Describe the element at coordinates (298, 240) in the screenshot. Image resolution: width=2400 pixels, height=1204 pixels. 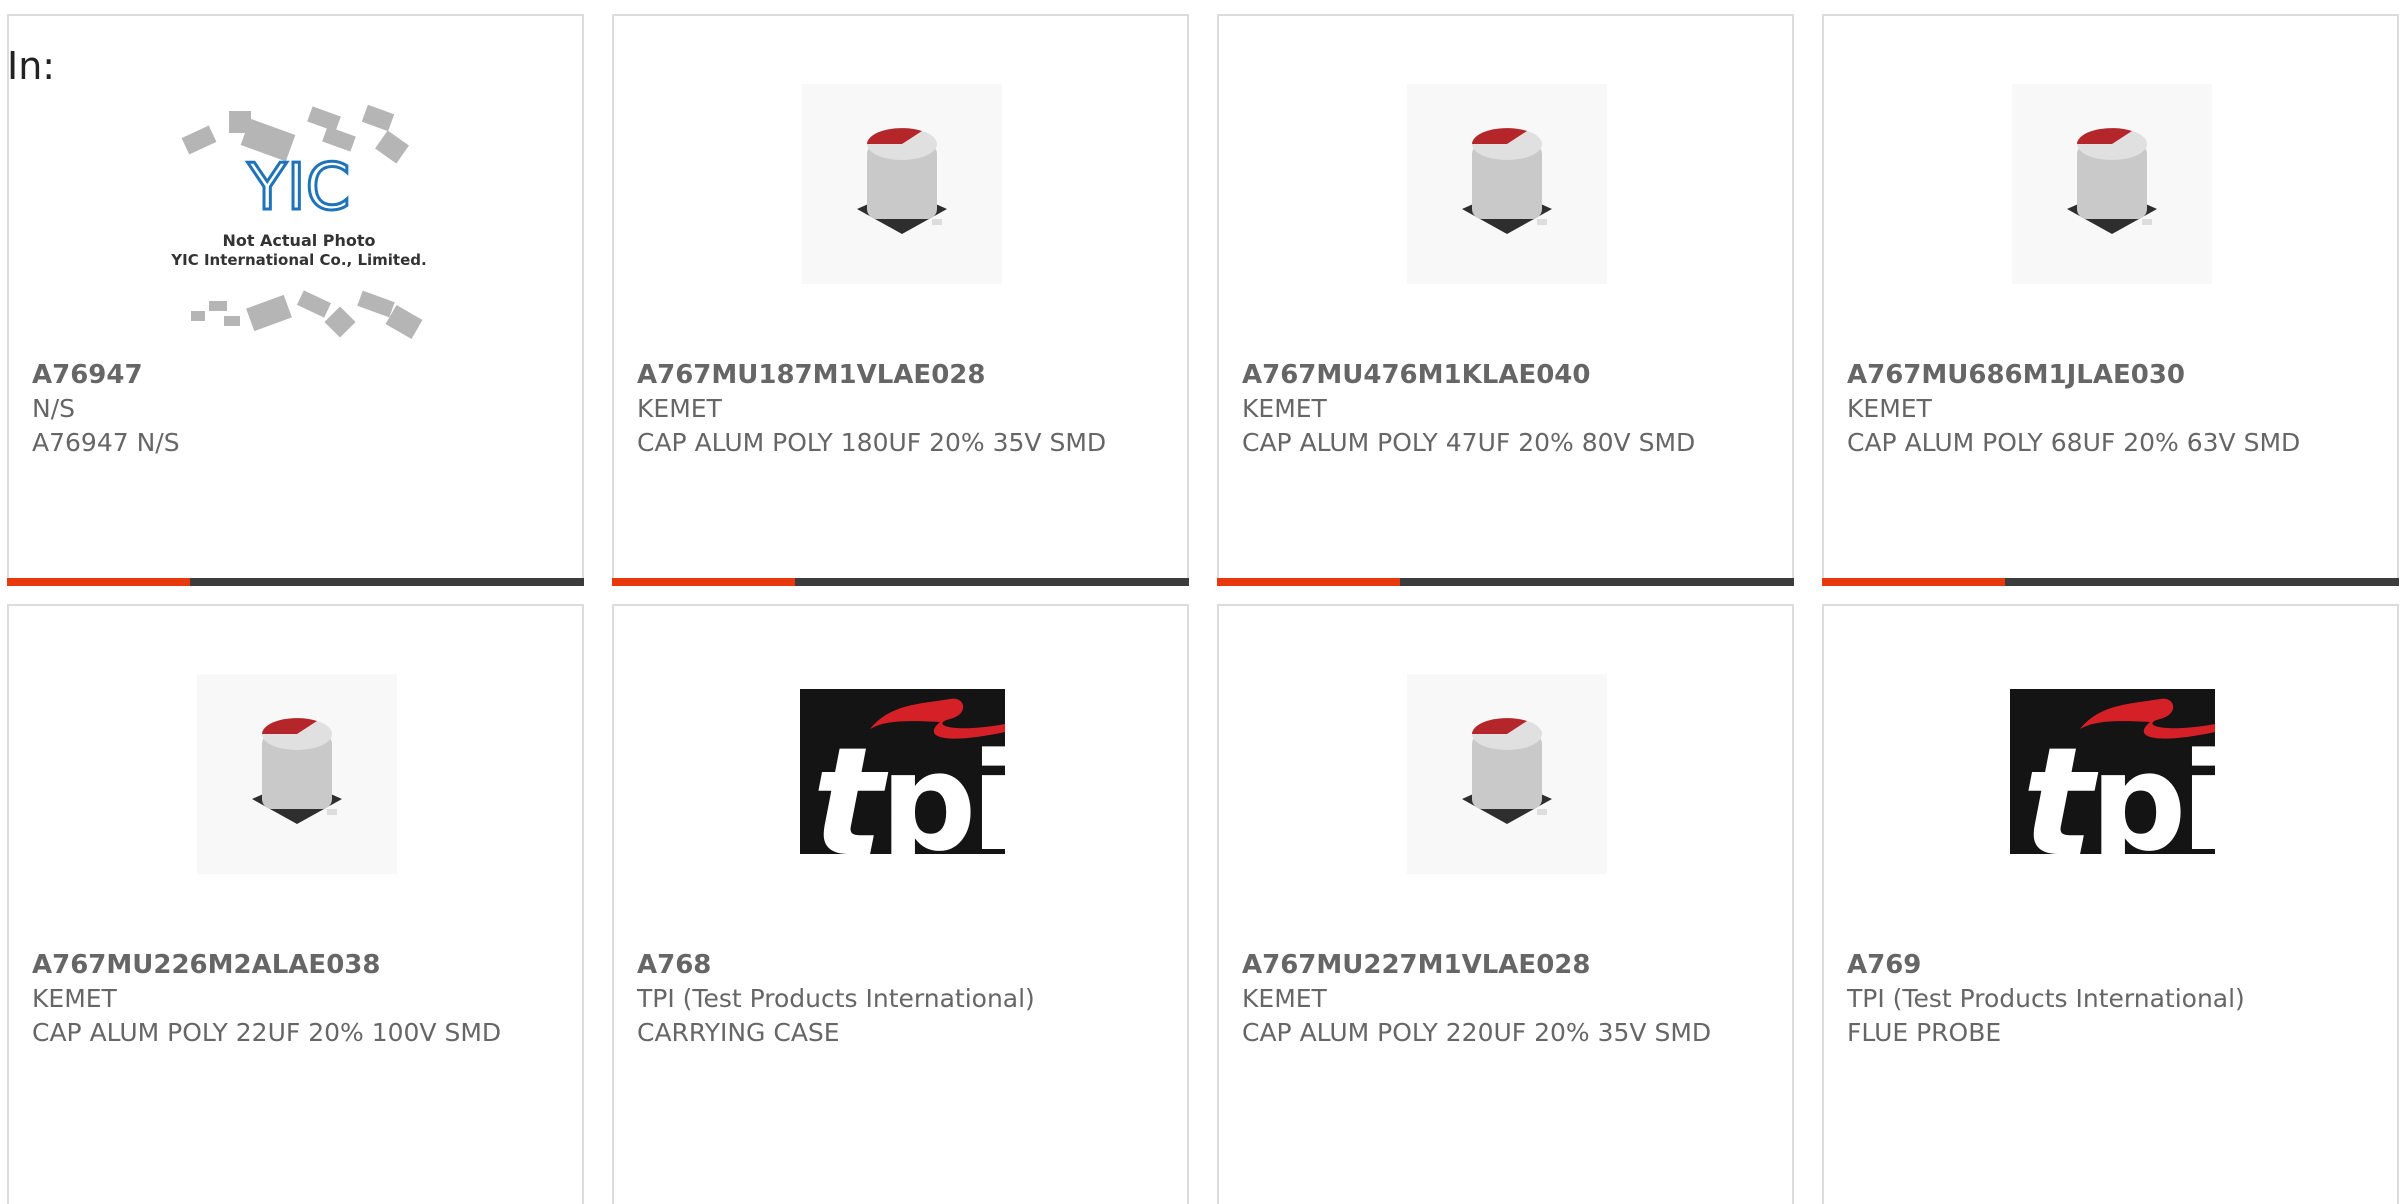
I see `svg-text: Not Actual Photo` at that location.